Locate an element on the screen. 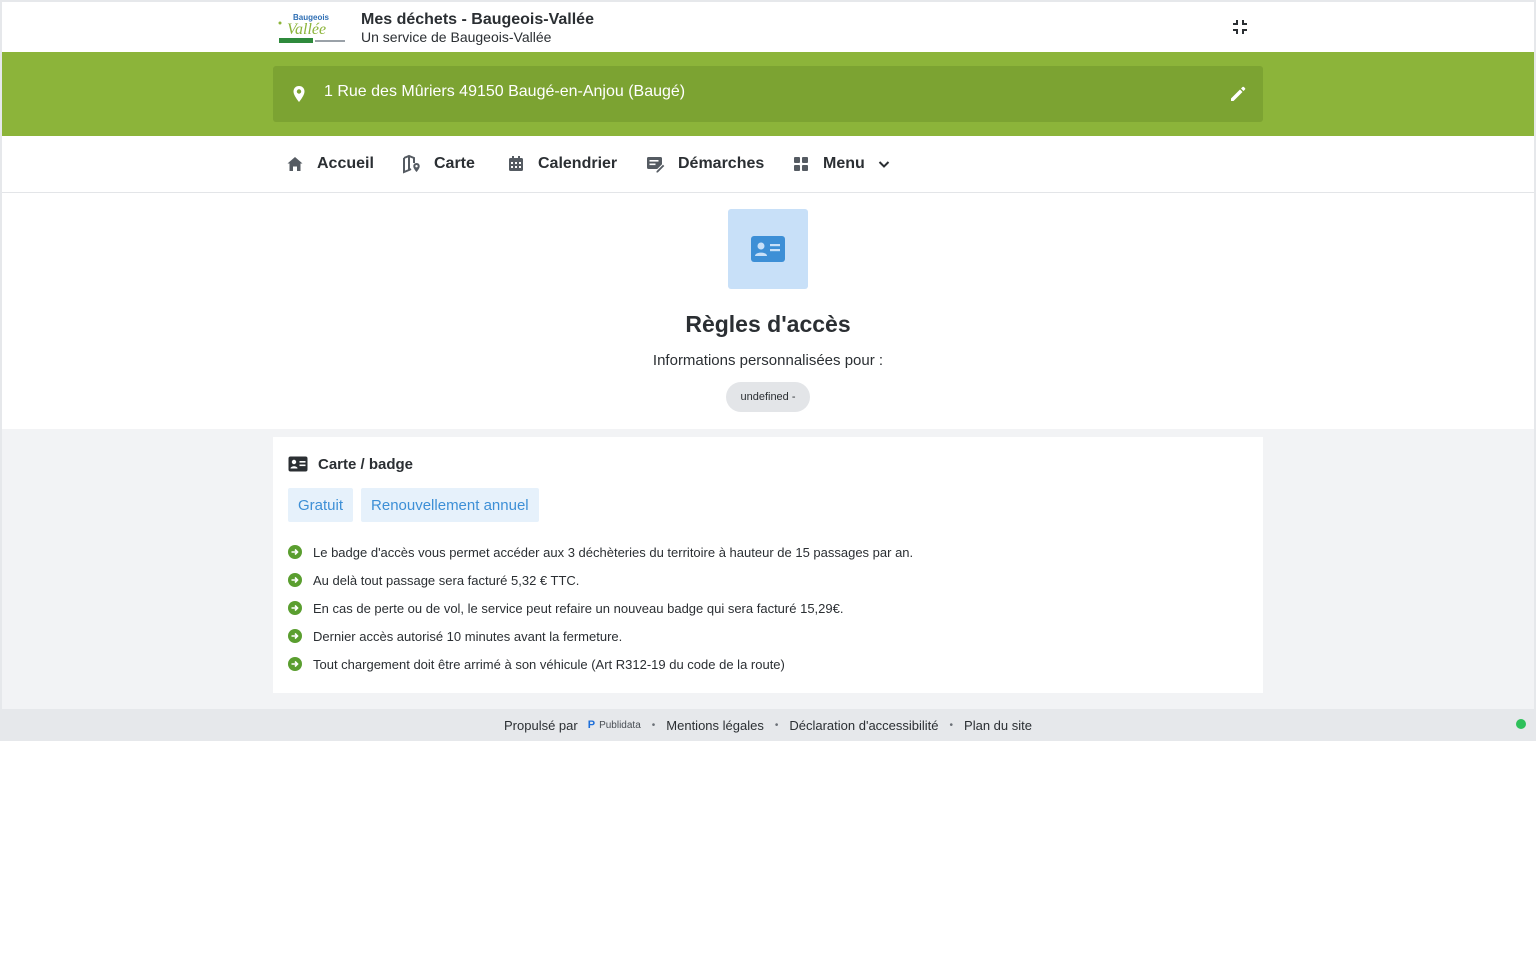 The height and width of the screenshot is (960, 1536). tag-gratuit: Gratuit is located at coordinates (321, 505).